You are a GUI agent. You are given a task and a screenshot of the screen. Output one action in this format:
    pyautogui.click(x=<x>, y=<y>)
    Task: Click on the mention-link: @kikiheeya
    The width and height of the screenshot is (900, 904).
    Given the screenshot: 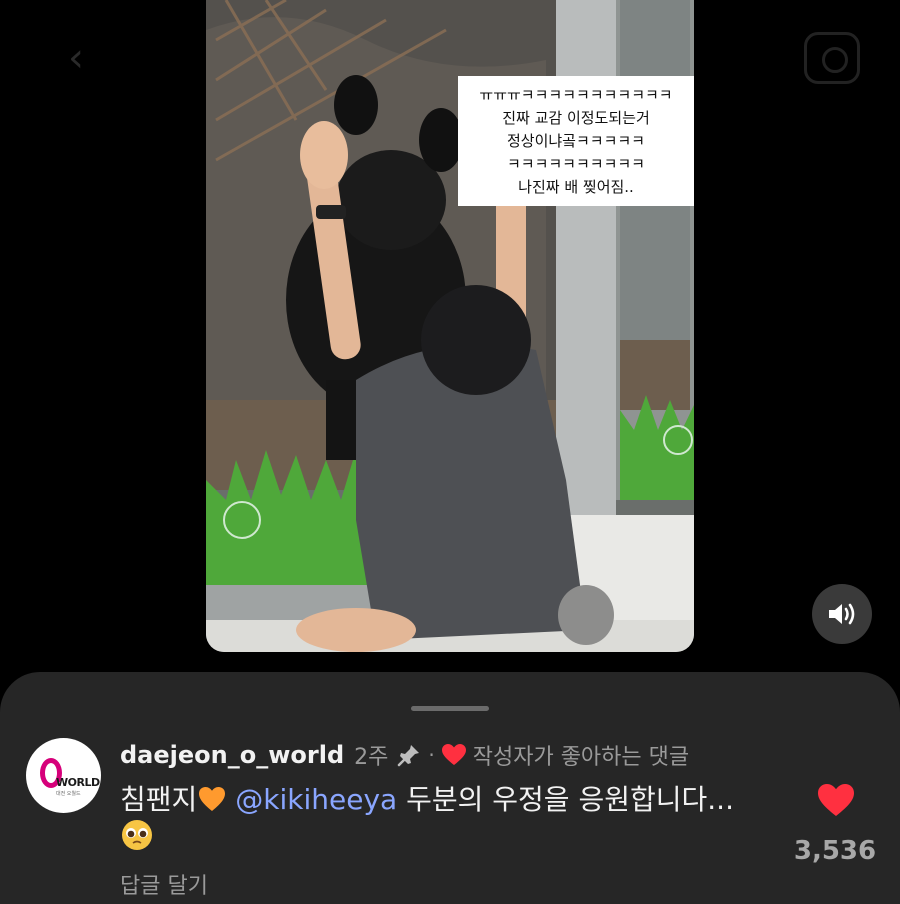 What is the action you would take?
    pyautogui.click(x=316, y=799)
    